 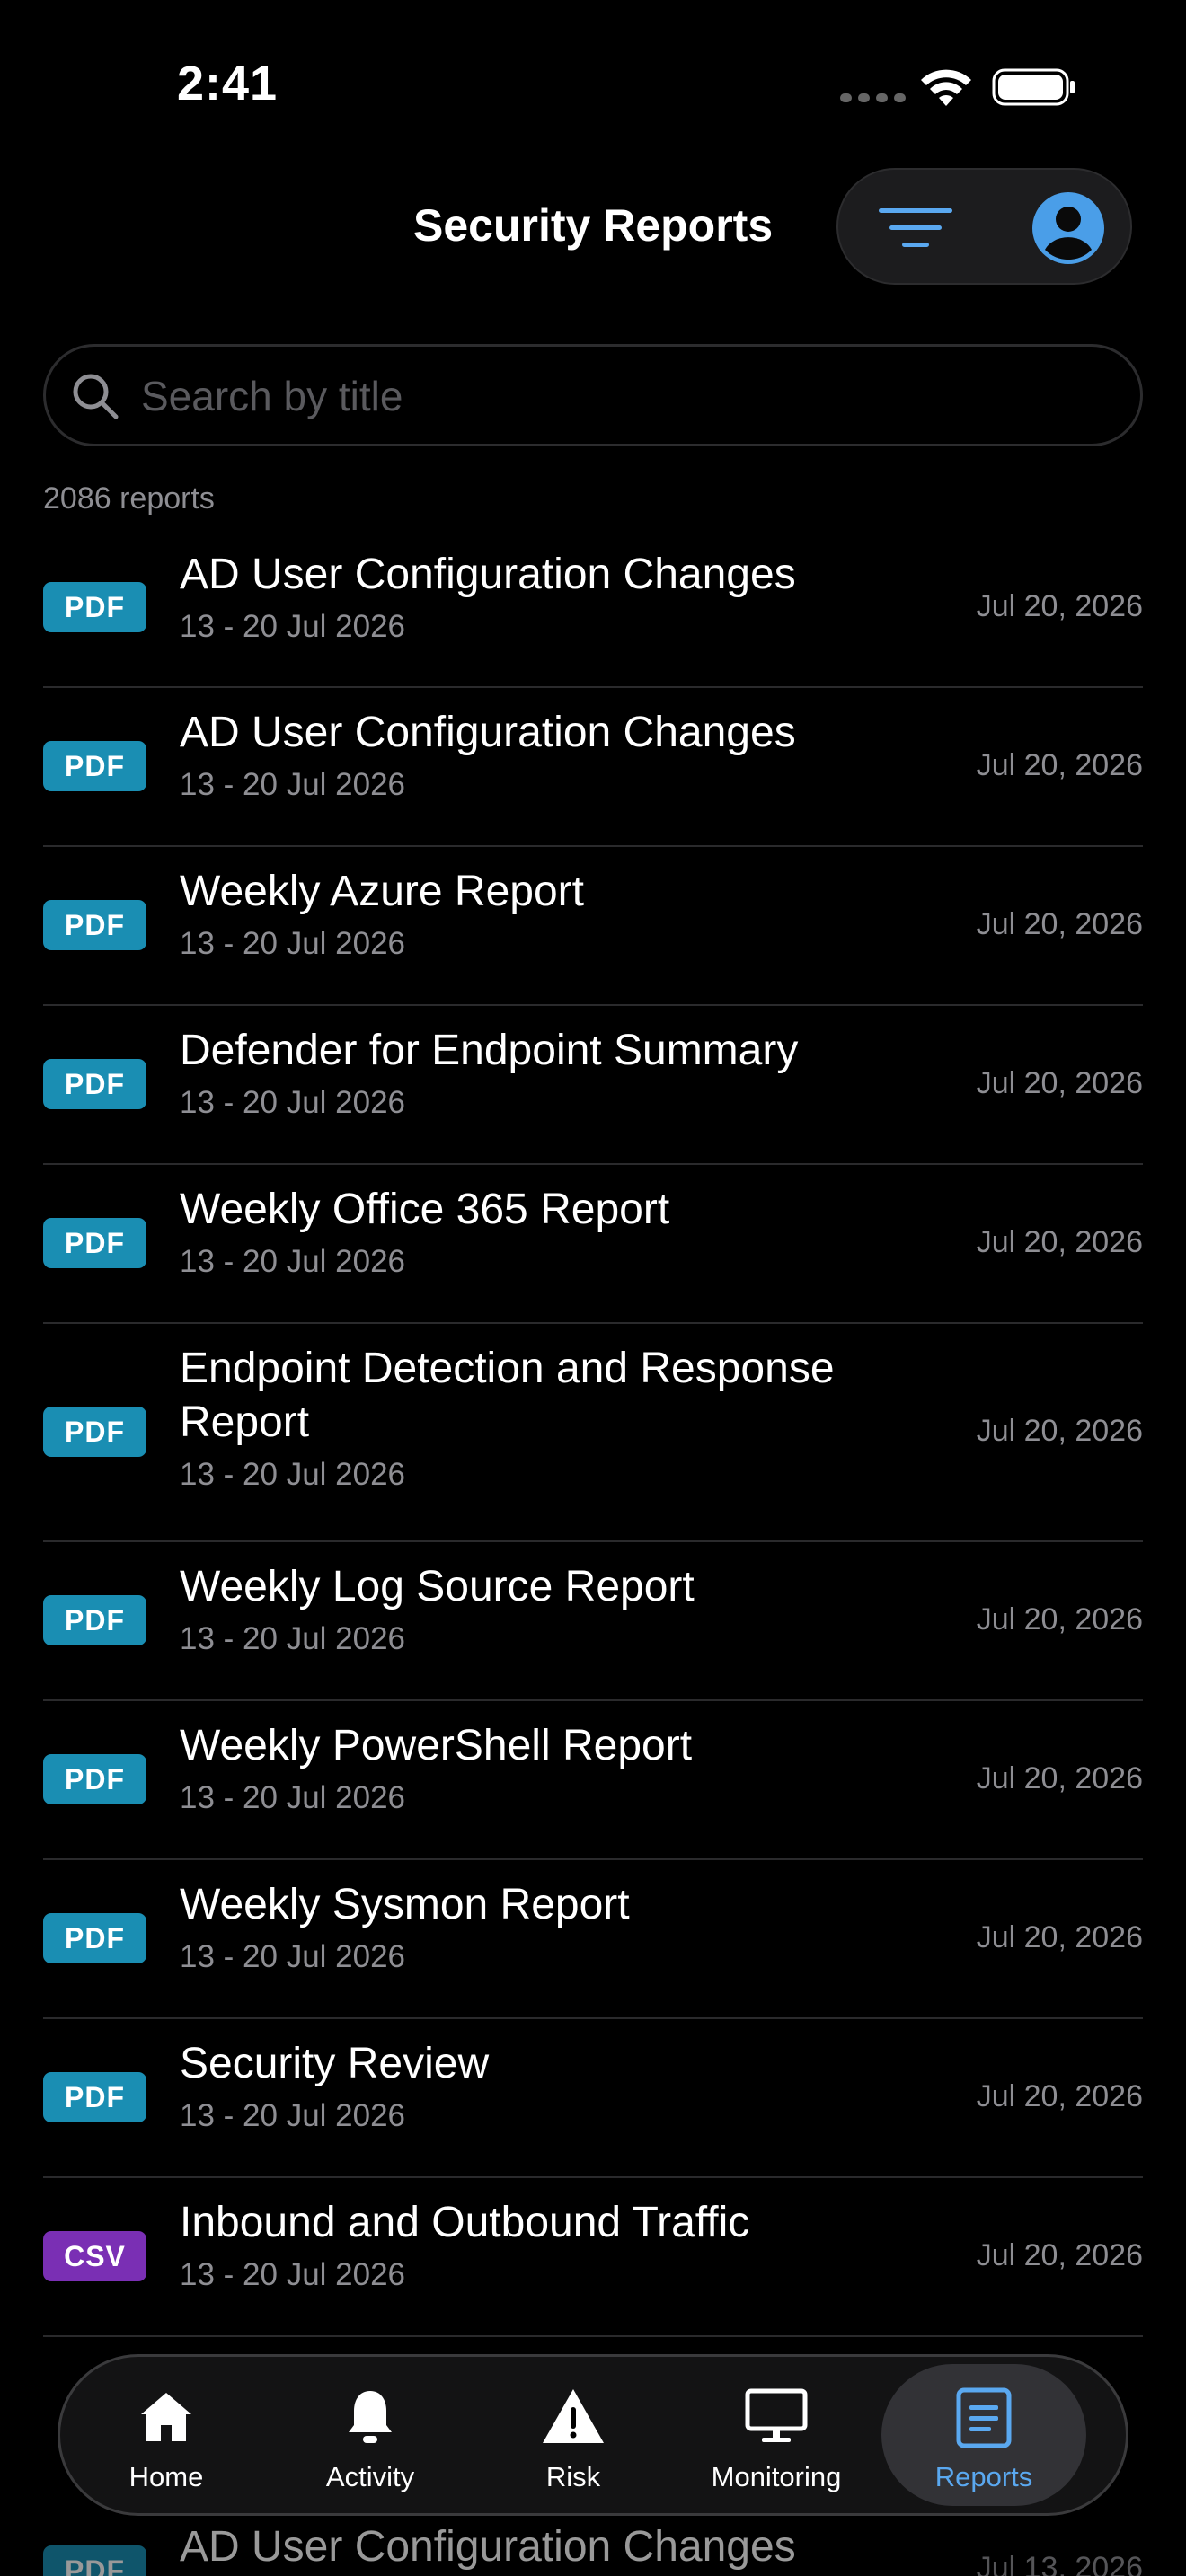 What do you see at coordinates (1033, 87) in the screenshot?
I see `battery-icon` at bounding box center [1033, 87].